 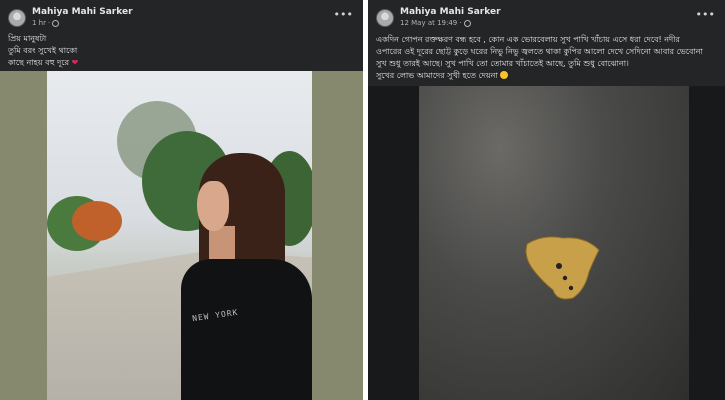 I want to click on caption-line: তুমি বরং সুখেই থাকো, so click(x=43, y=50).